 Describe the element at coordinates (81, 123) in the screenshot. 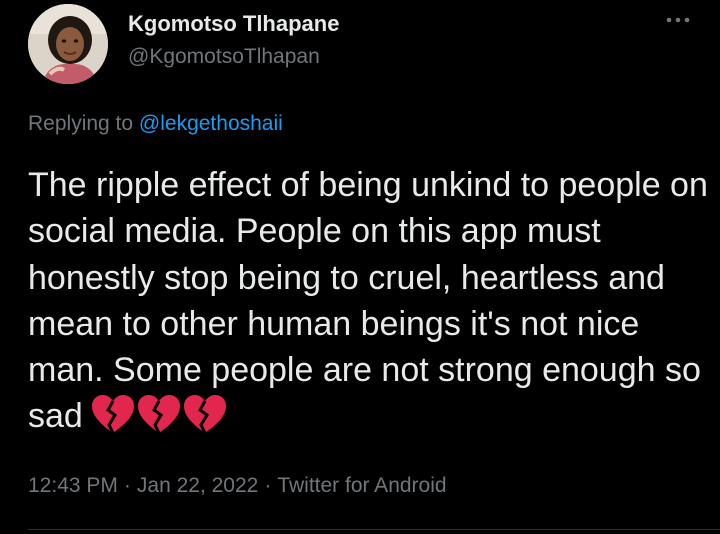

I see `replying-to-label: Replying to` at that location.